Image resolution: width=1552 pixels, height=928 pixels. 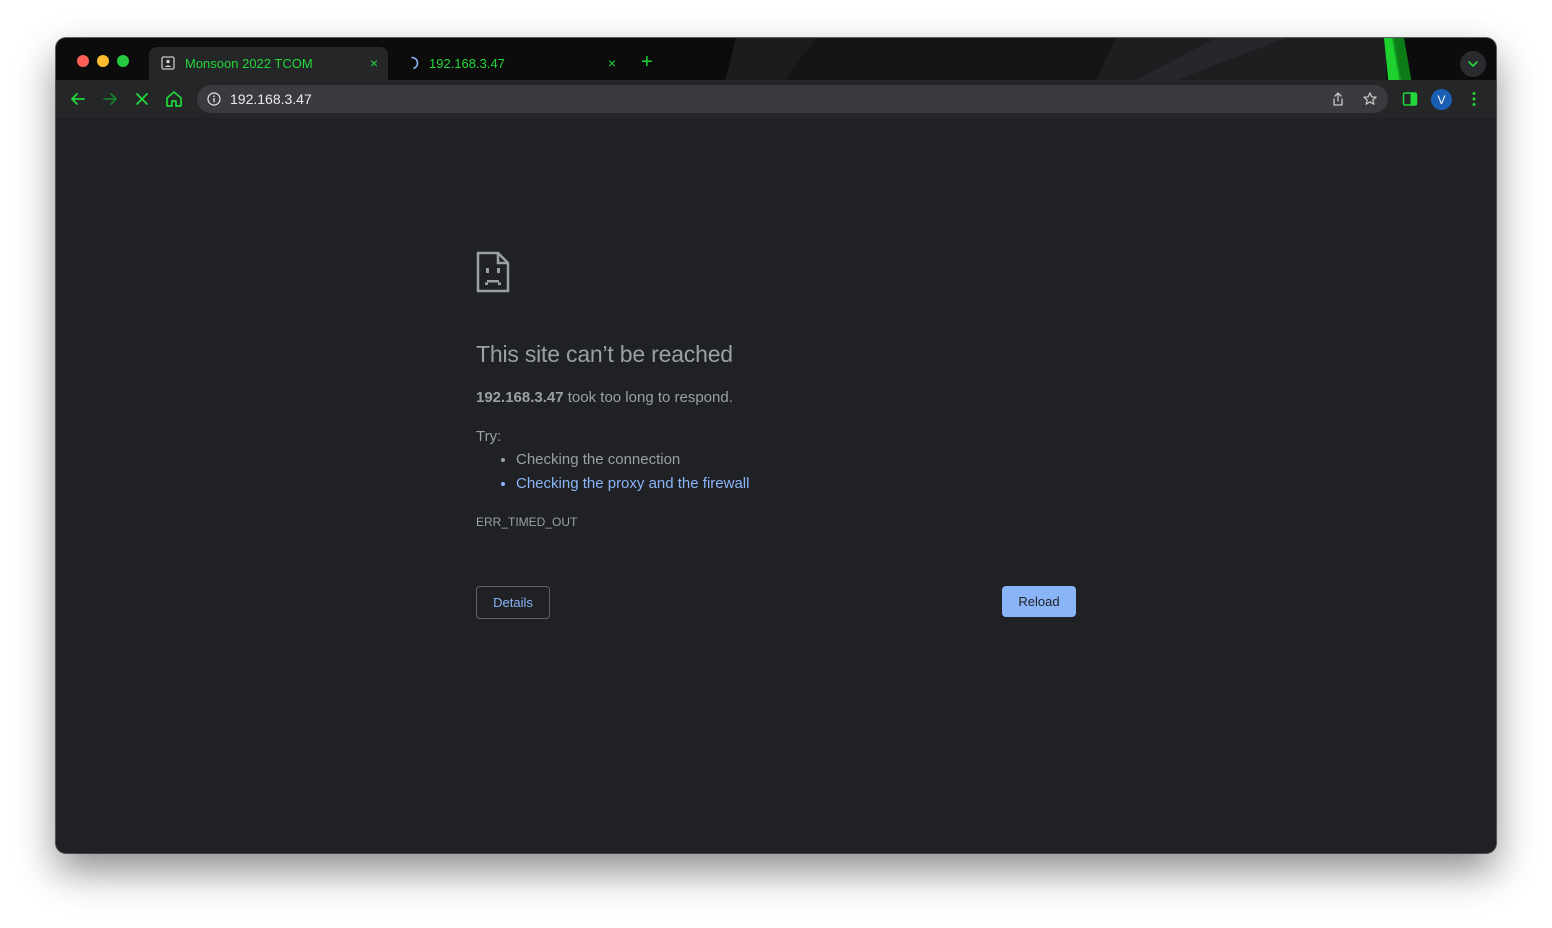 What do you see at coordinates (214, 99) in the screenshot?
I see `info-icon` at bounding box center [214, 99].